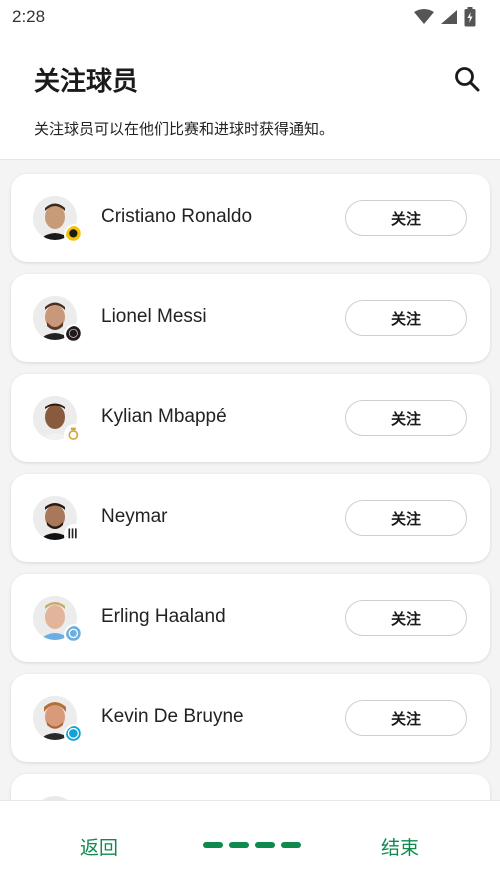  What do you see at coordinates (250, 318) in the screenshot?
I see `player-card: Lionel Messi 关注` at bounding box center [250, 318].